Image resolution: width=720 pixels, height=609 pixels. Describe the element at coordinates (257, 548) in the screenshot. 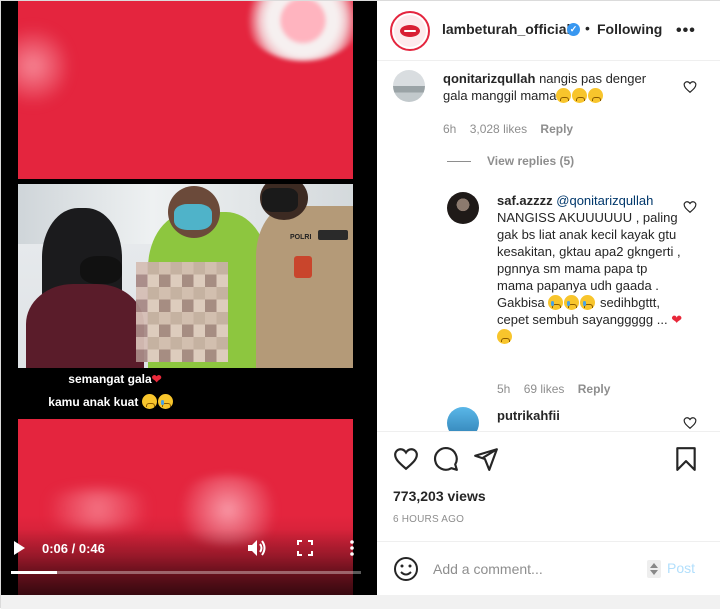

I see `volume-icon` at that location.